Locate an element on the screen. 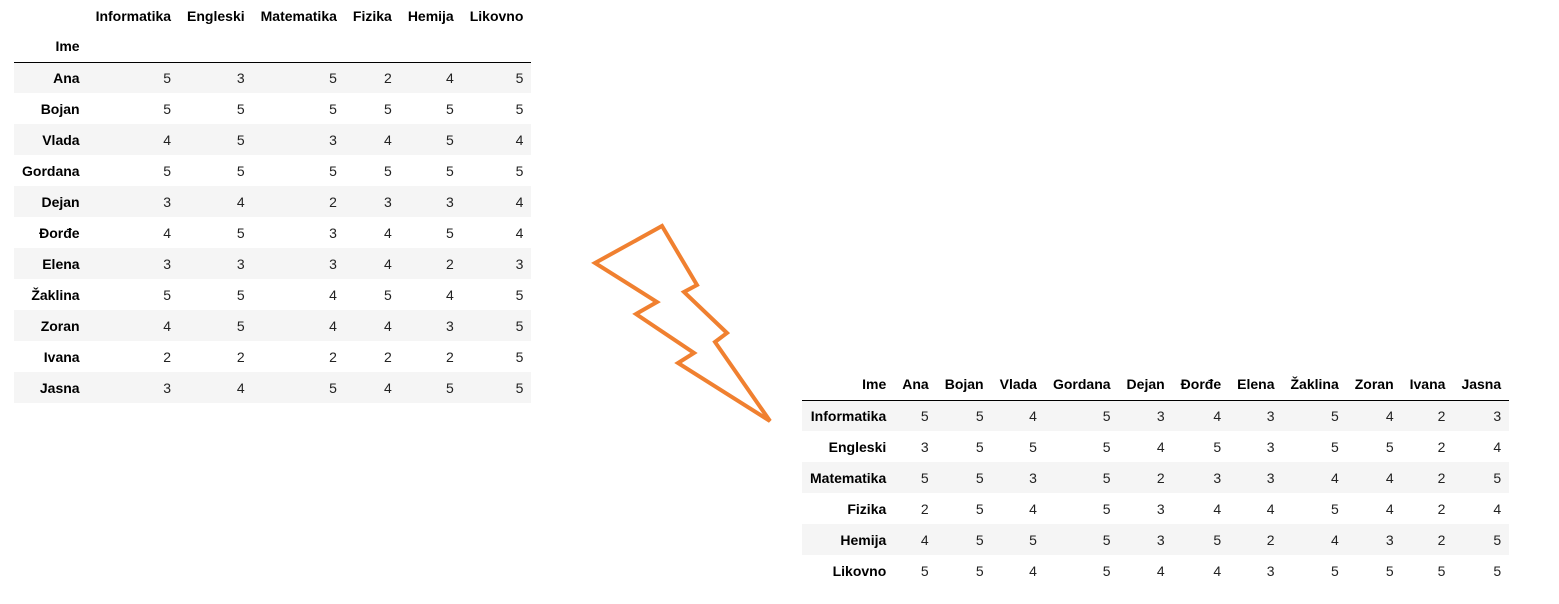  column-header-4: Dejan is located at coordinates (1145, 385).